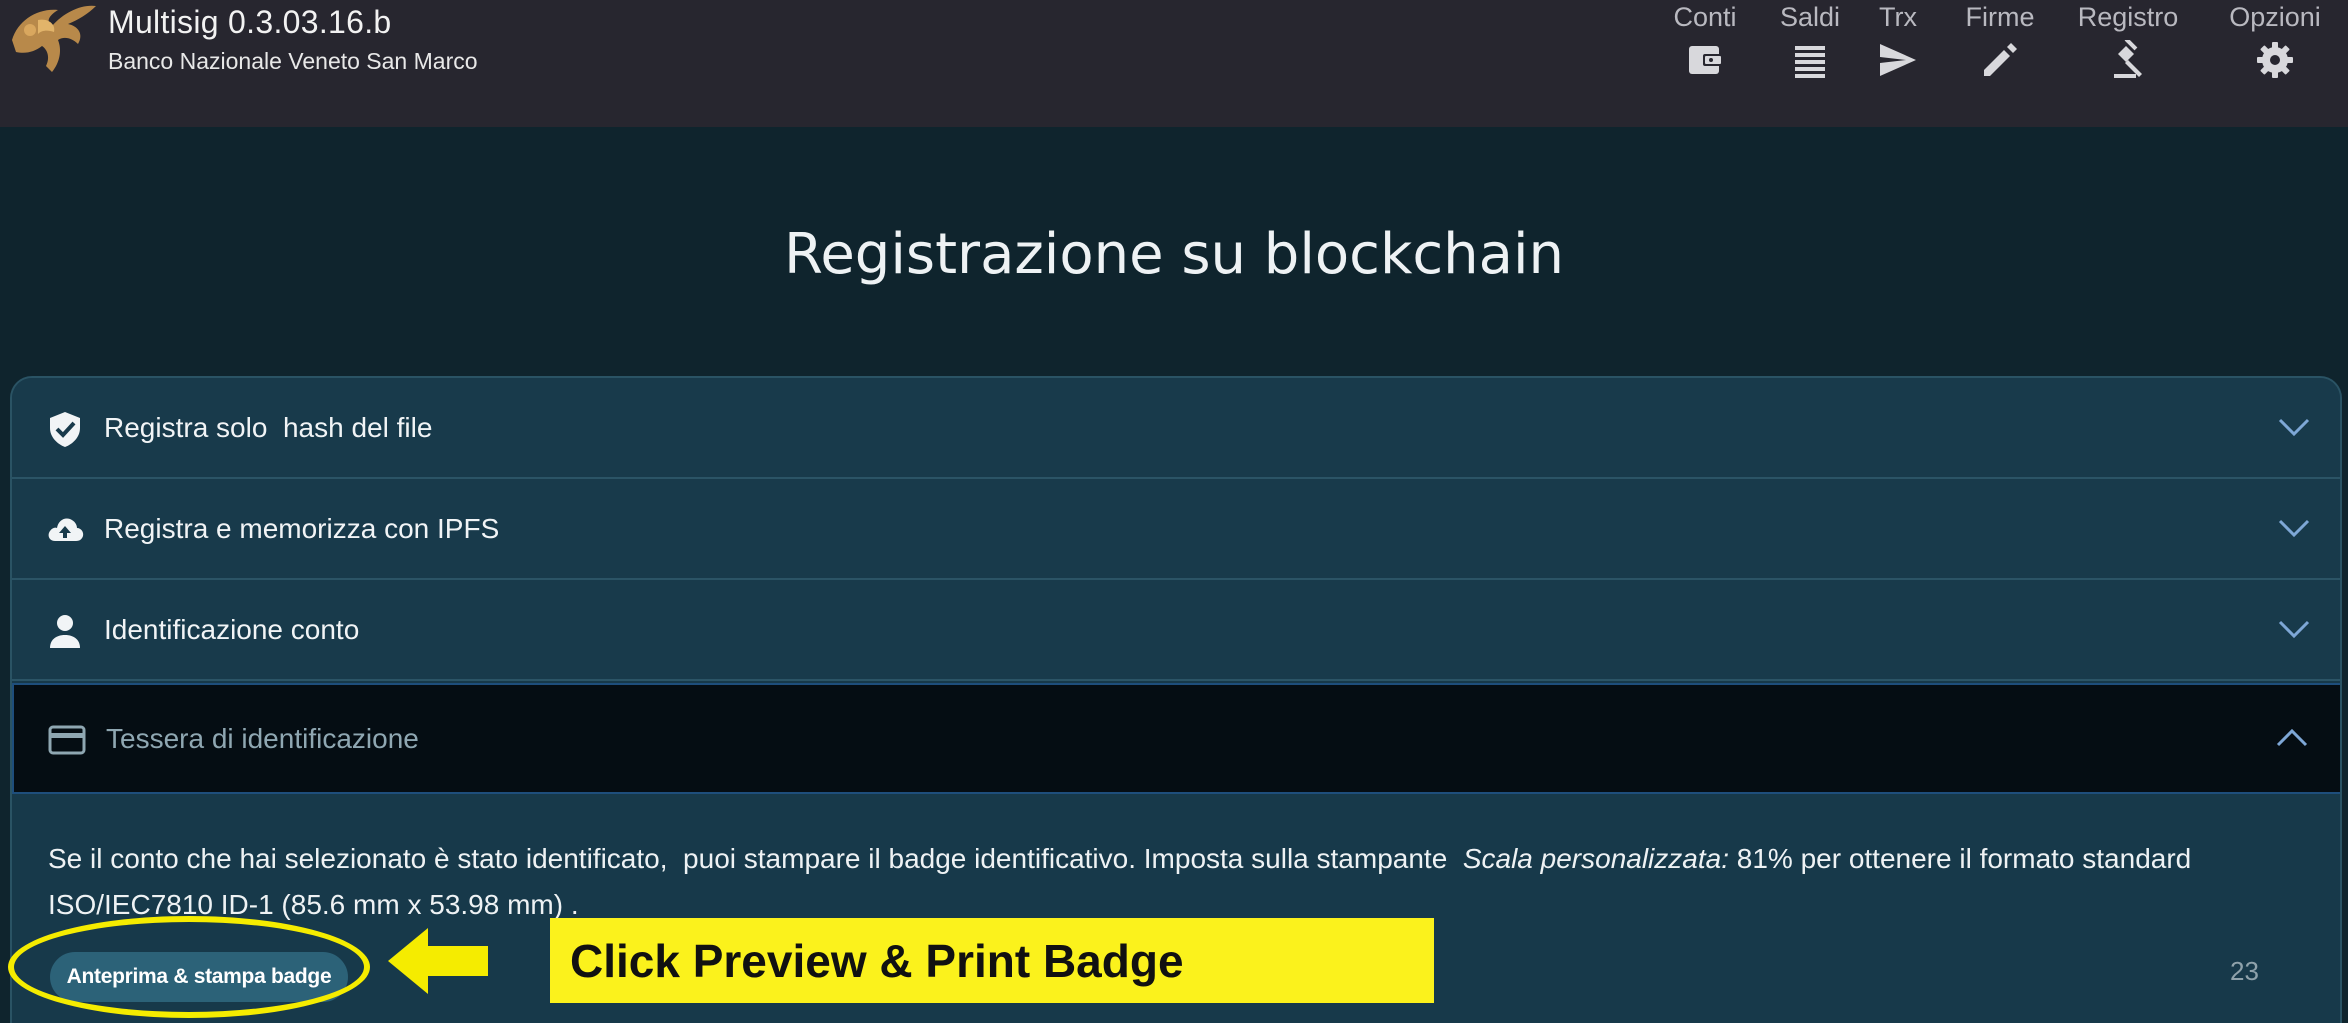  What do you see at coordinates (189, 967) in the screenshot?
I see `highlight-ellipse` at bounding box center [189, 967].